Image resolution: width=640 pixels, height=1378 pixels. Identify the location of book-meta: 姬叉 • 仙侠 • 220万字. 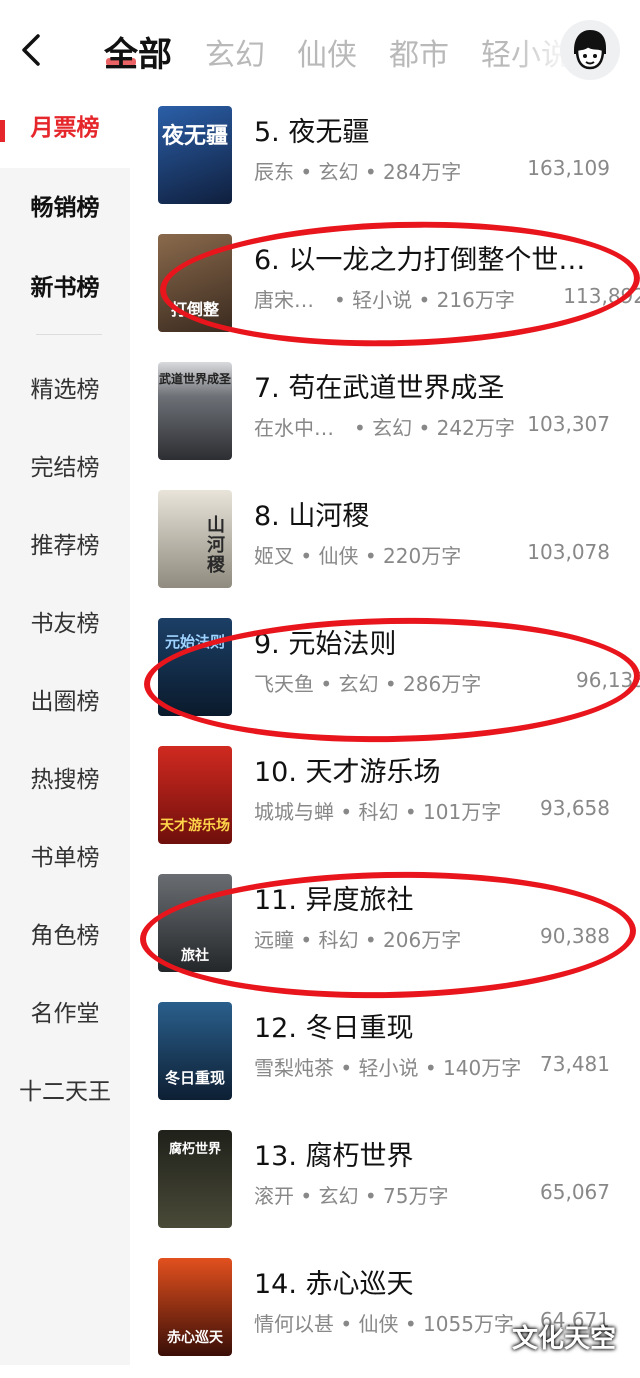
(358, 556).